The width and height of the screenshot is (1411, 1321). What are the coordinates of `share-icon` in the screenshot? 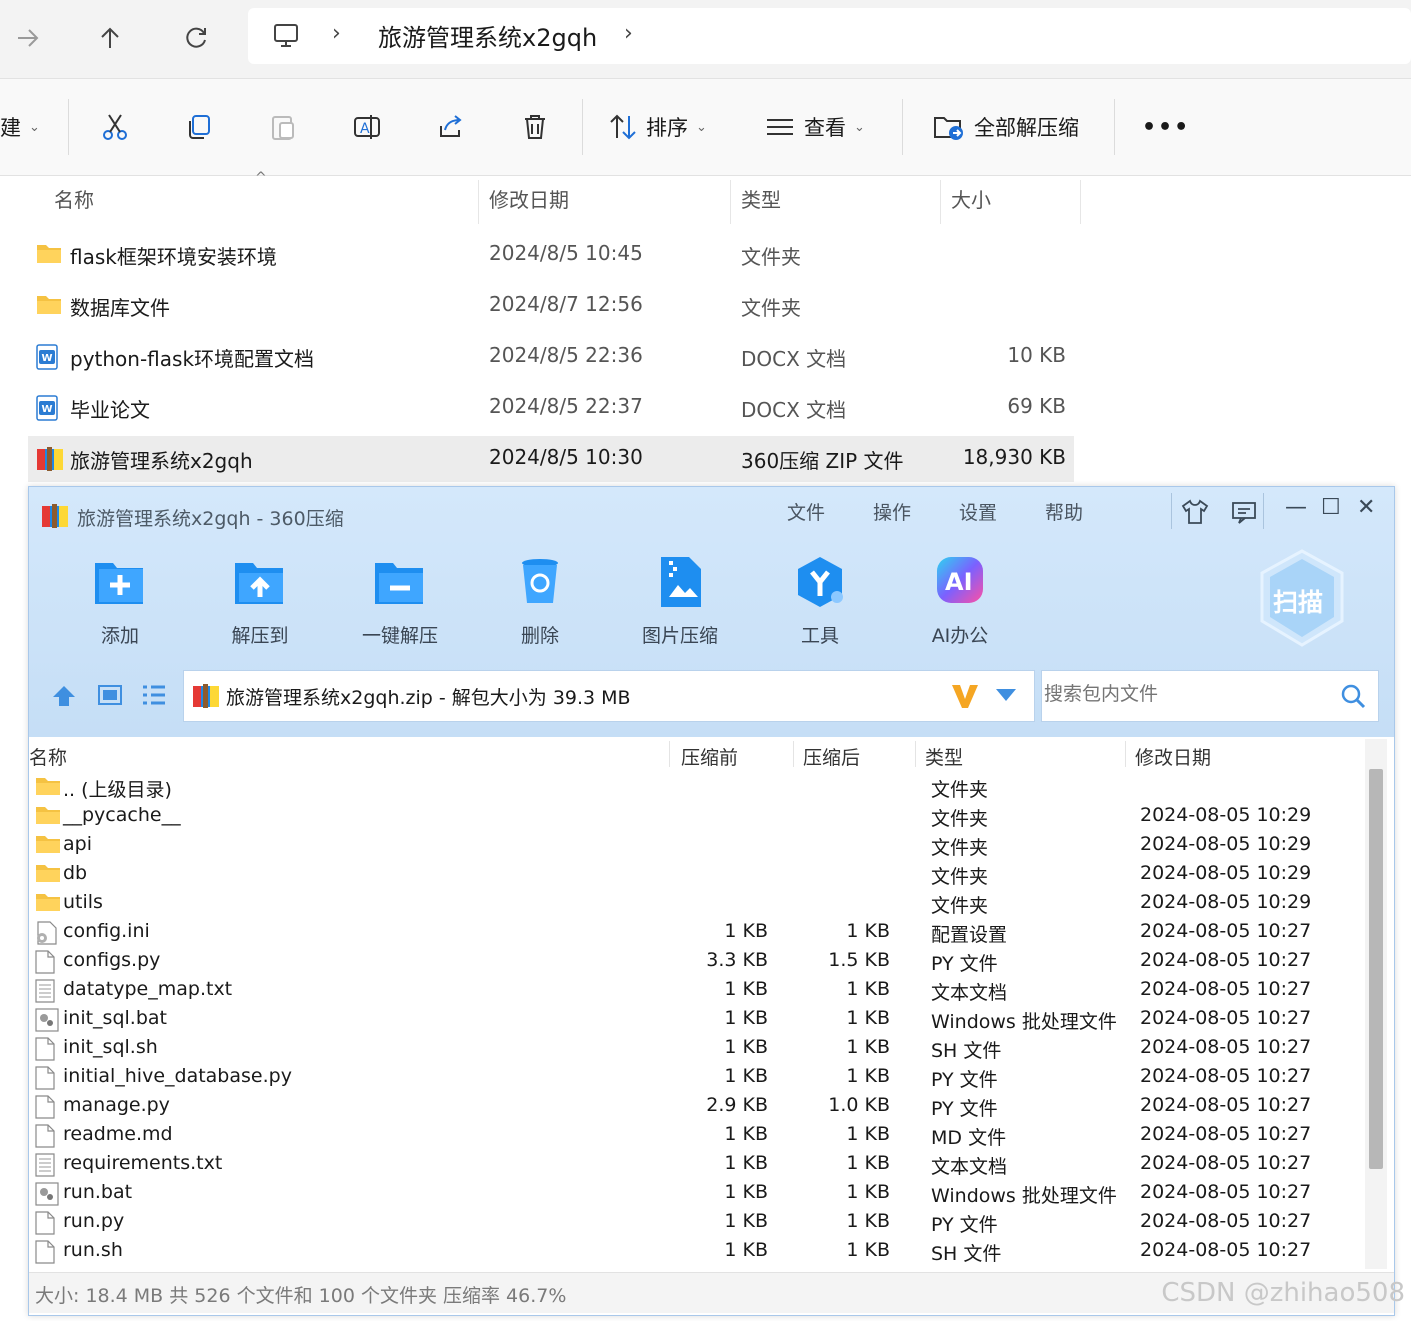 It's located at (451, 126).